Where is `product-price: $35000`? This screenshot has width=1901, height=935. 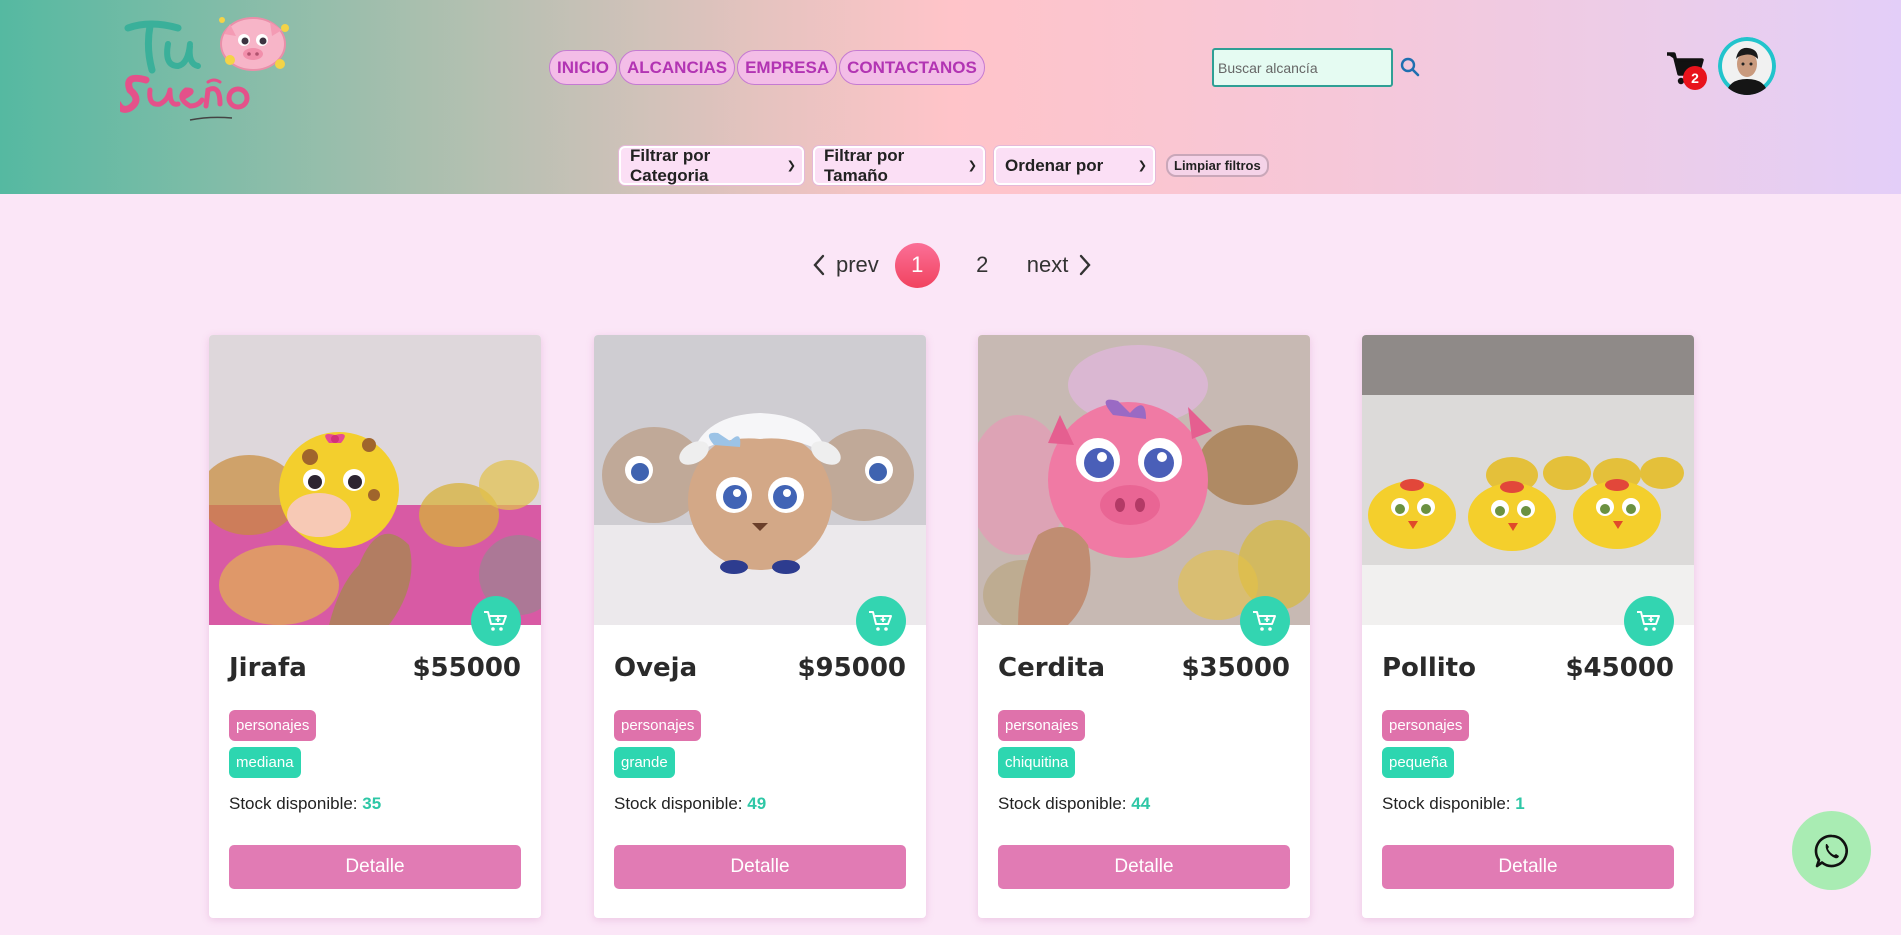
product-price: $35000 is located at coordinates (1235, 668).